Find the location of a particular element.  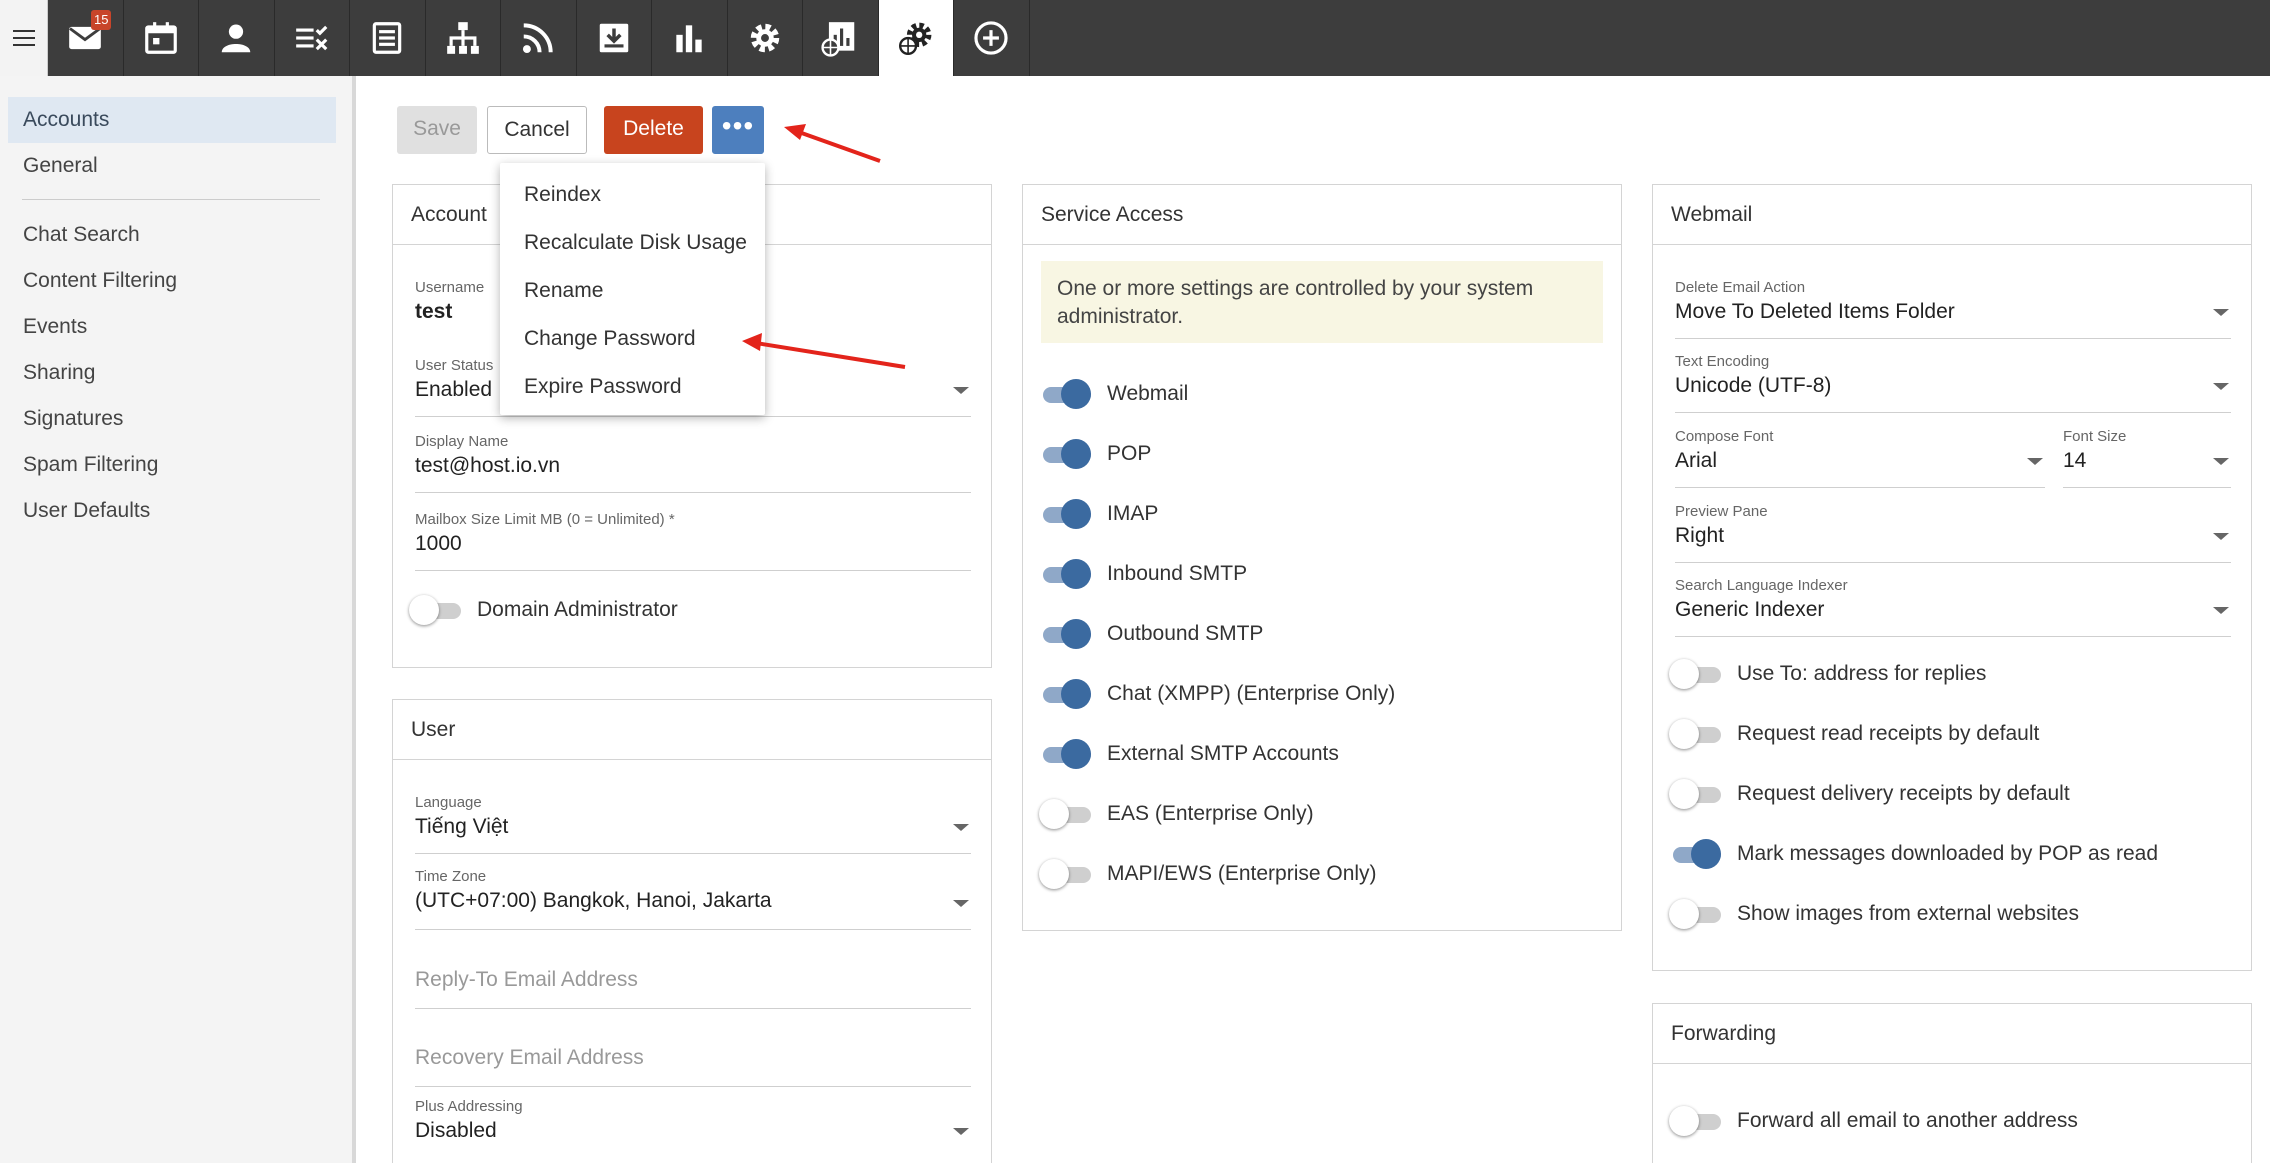

reports-icon is located at coordinates (690, 38).